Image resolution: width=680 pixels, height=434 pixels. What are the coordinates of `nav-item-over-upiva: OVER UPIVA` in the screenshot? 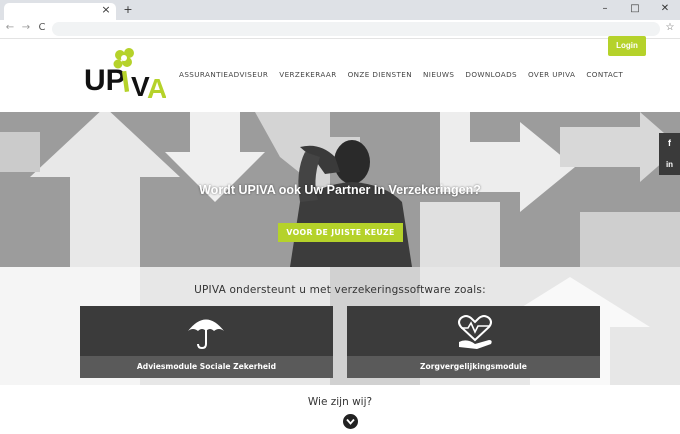 It's located at (551, 75).